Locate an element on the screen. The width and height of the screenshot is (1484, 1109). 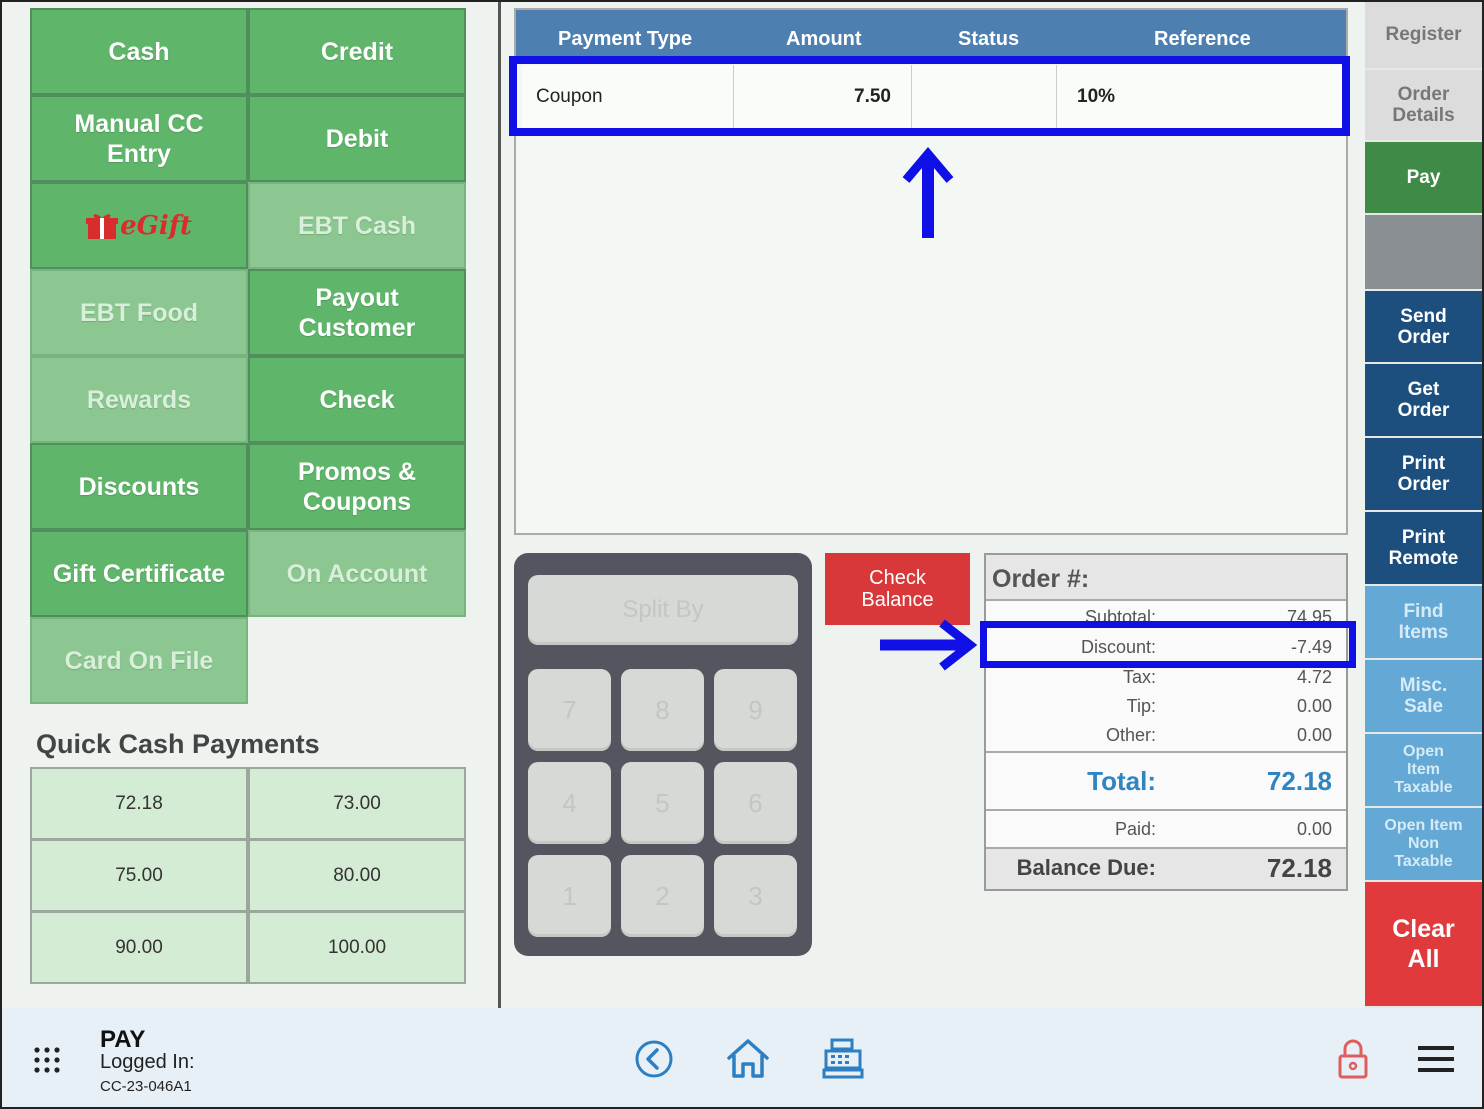
header-reference: Reference is located at coordinates (1202, 39).